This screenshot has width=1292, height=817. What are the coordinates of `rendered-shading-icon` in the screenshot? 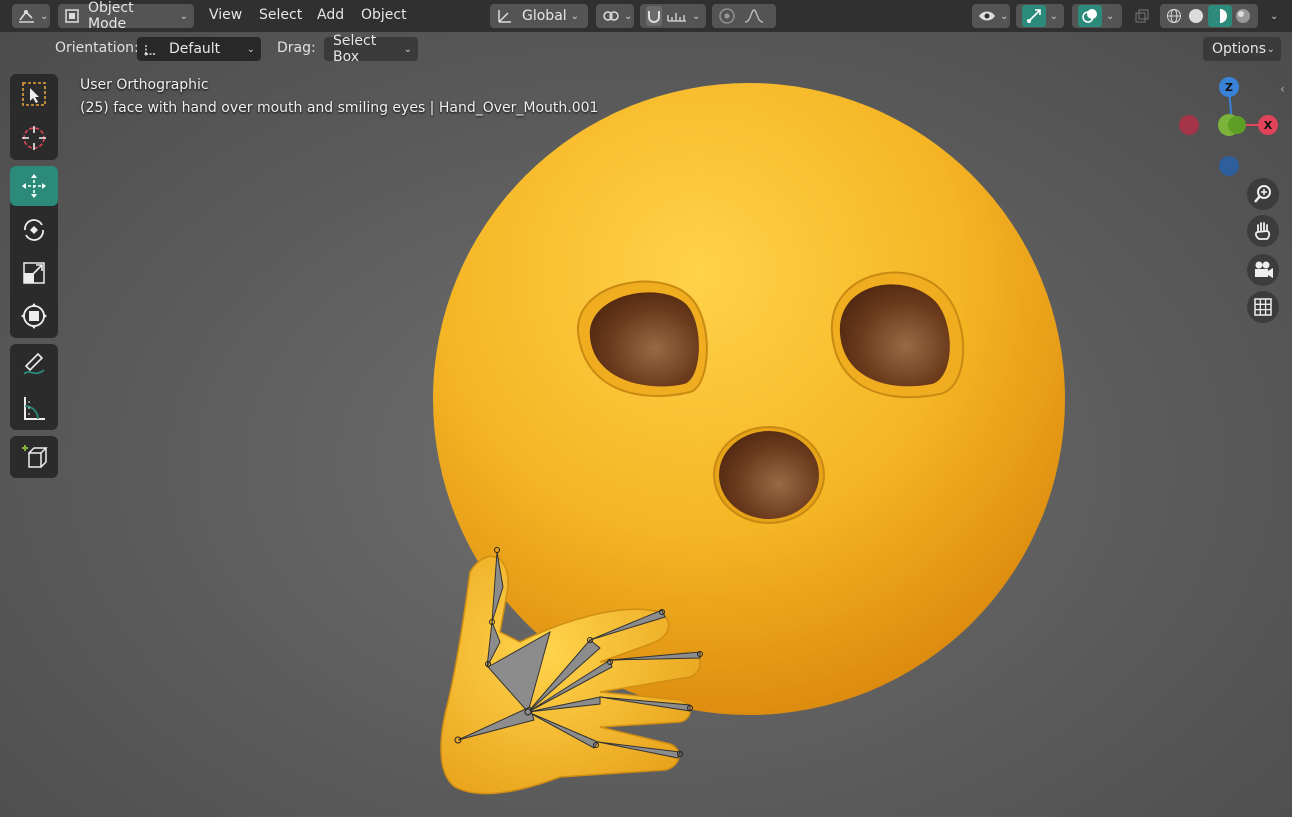 It's located at (1243, 16).